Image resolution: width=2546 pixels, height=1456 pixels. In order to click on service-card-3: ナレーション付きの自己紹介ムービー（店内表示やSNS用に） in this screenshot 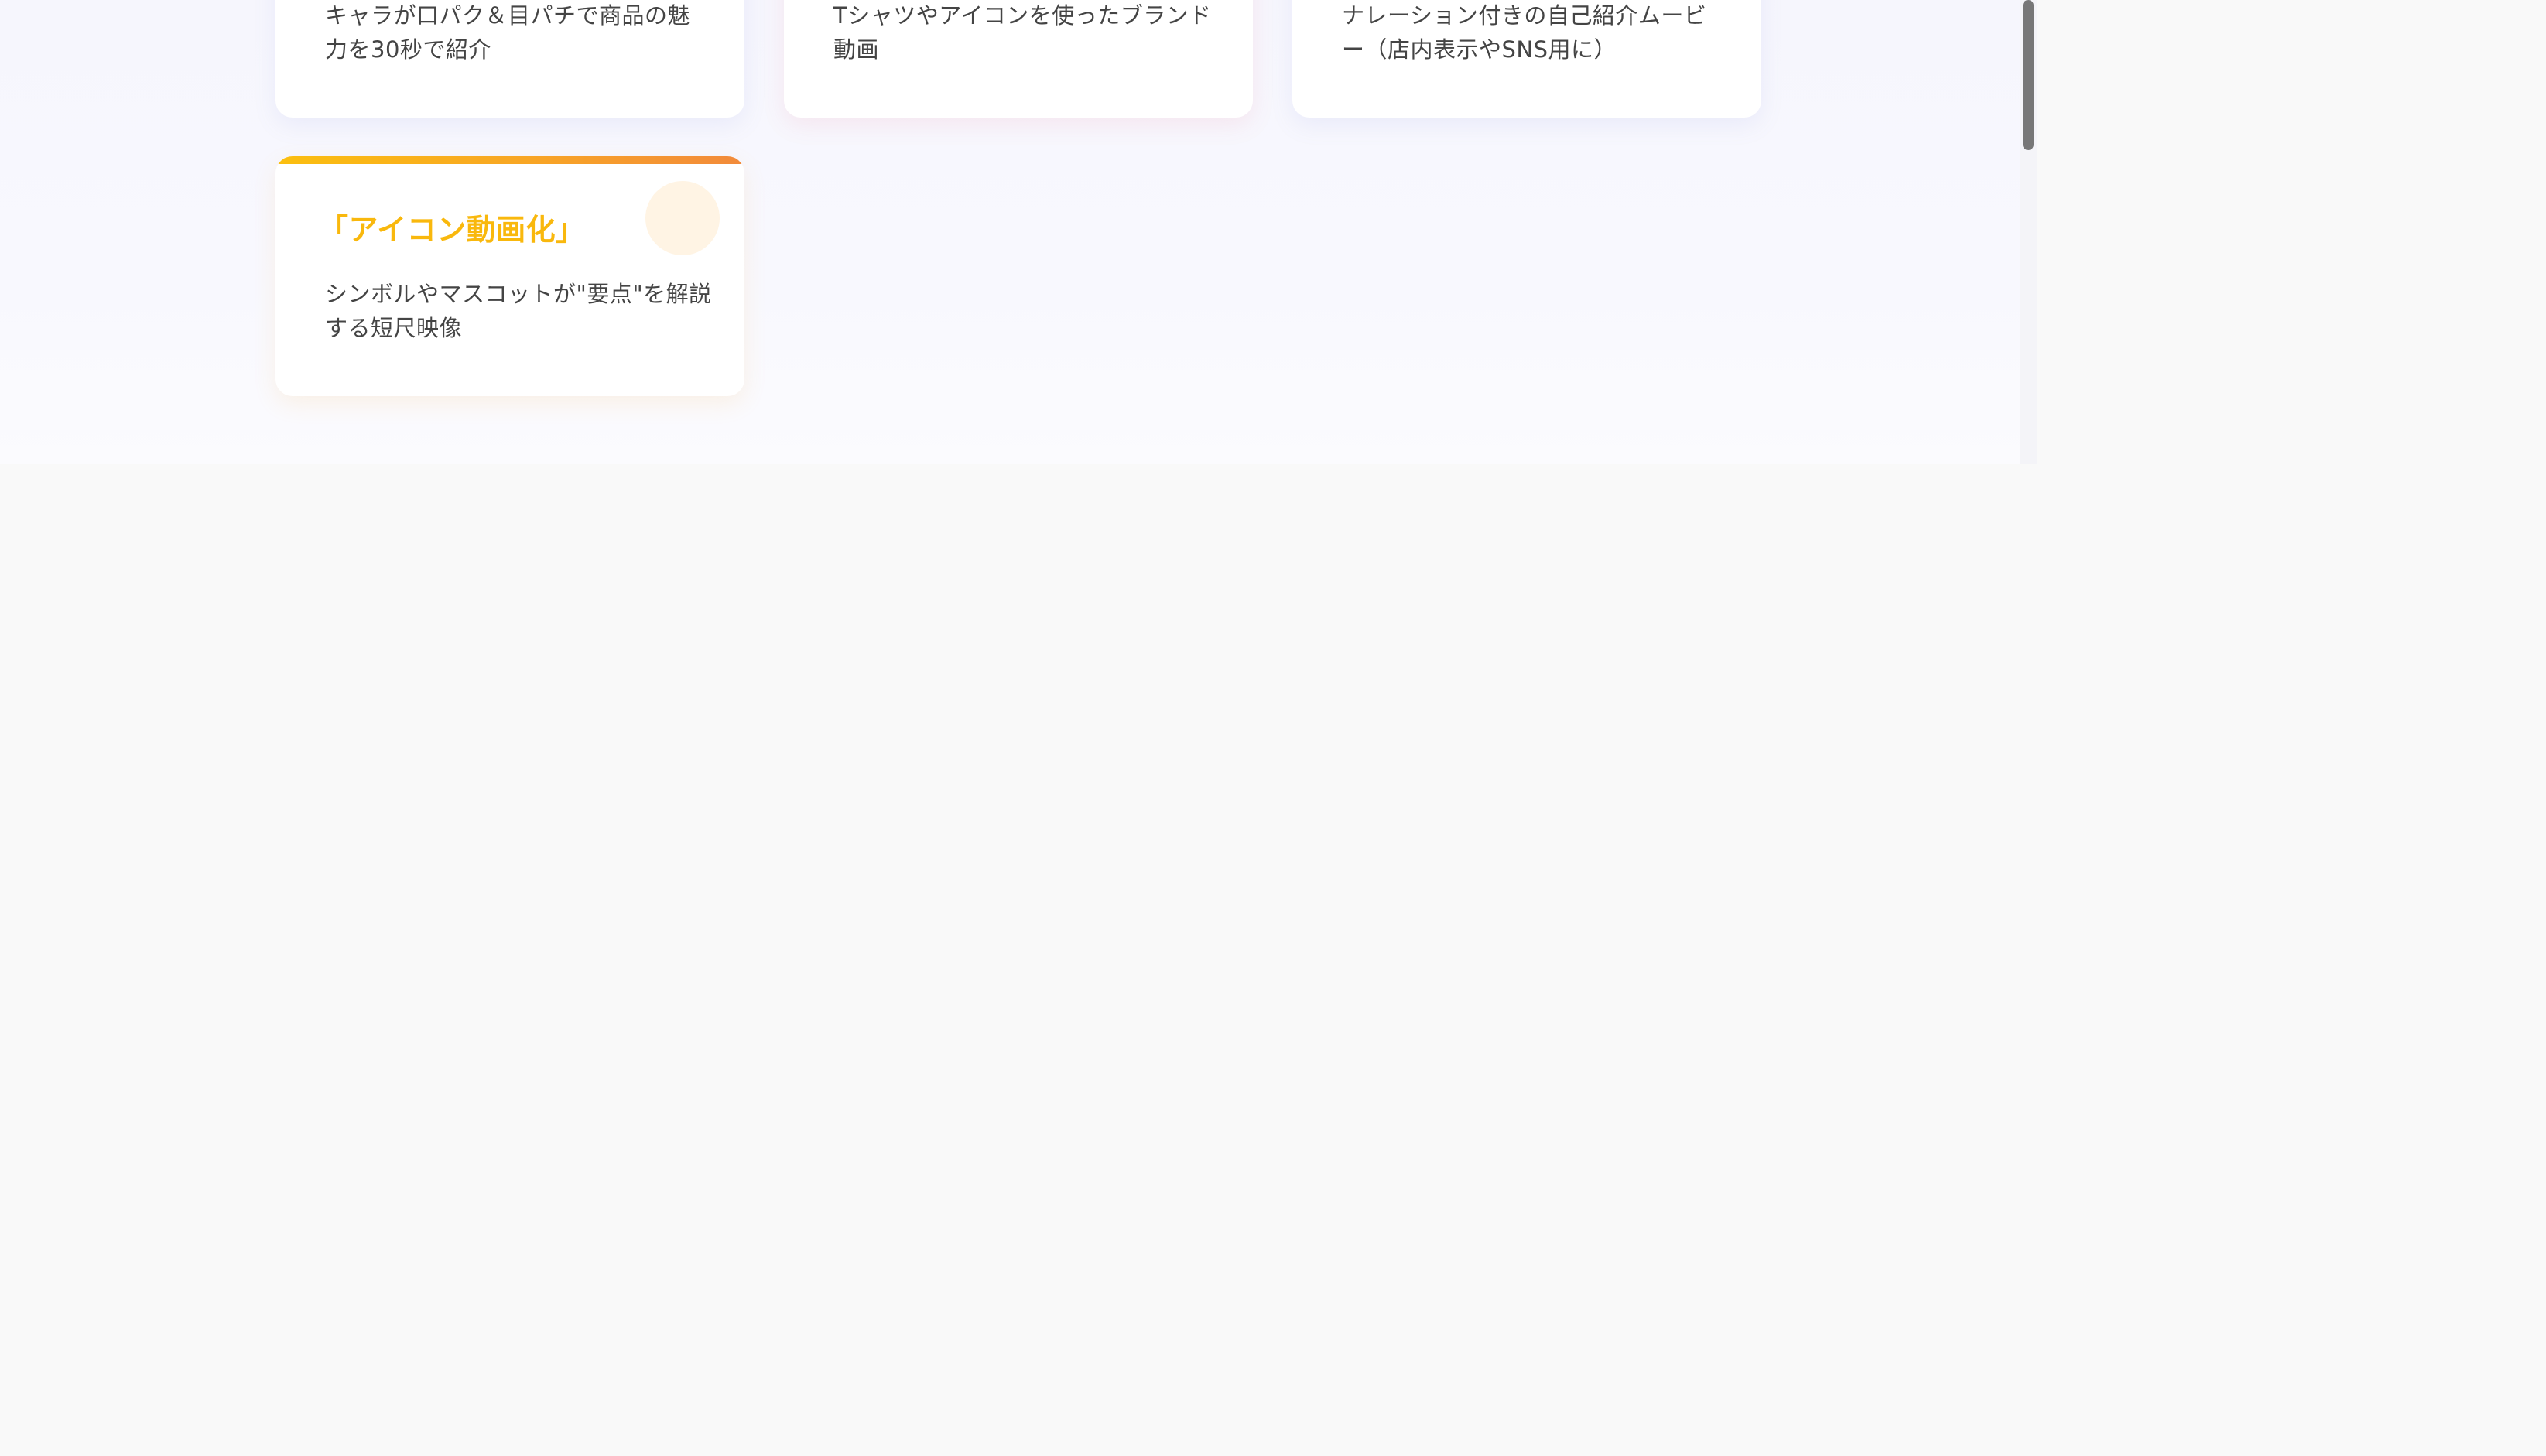, I will do `click(1526, 59)`.